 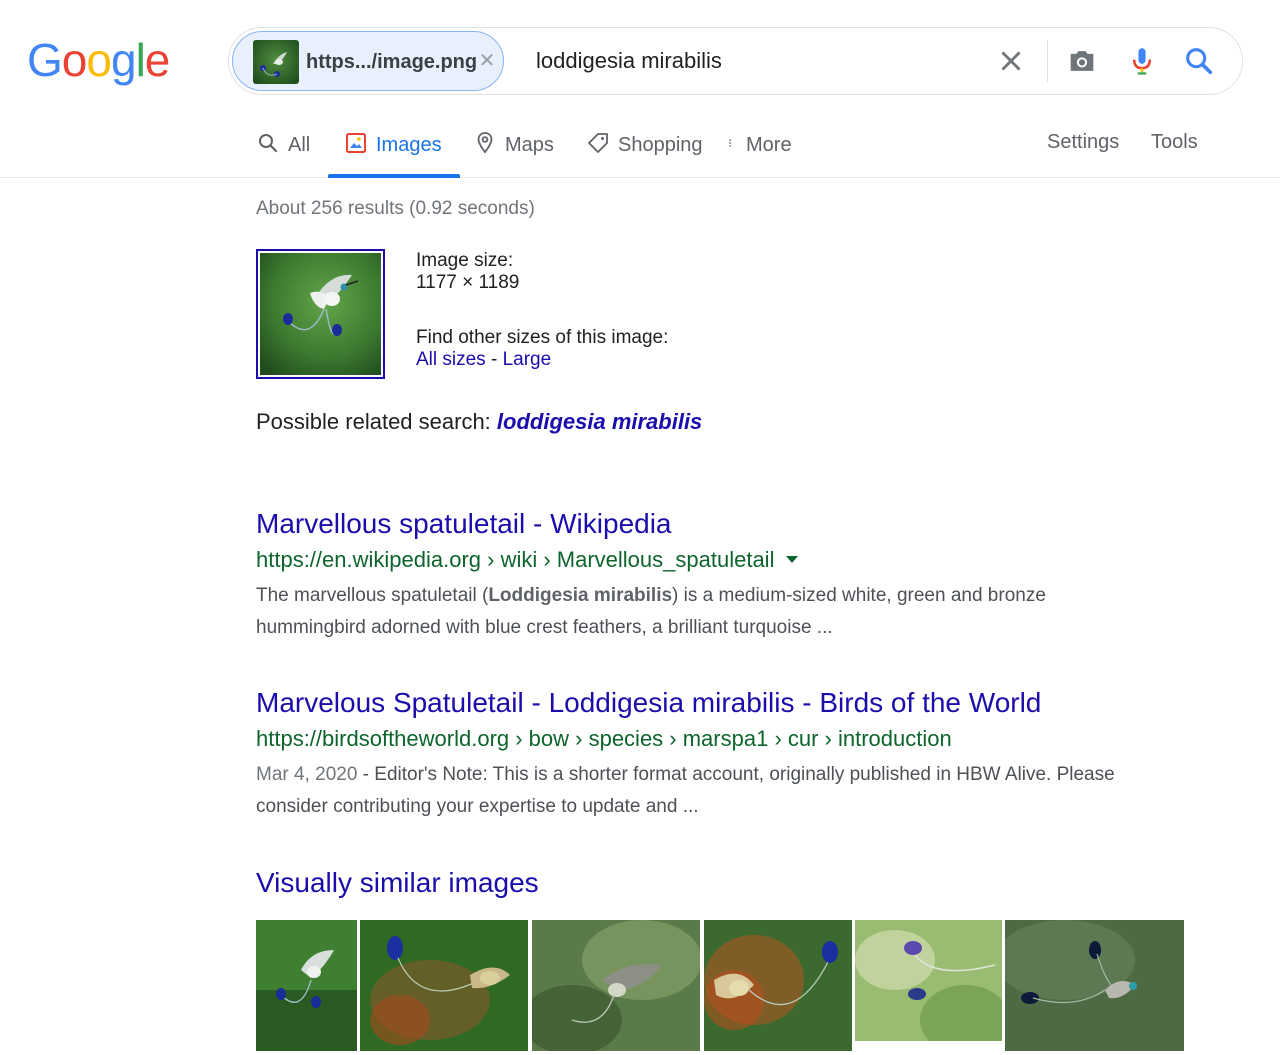 I want to click on image-search-chip: https.../image.png ✕, so click(x=368, y=61).